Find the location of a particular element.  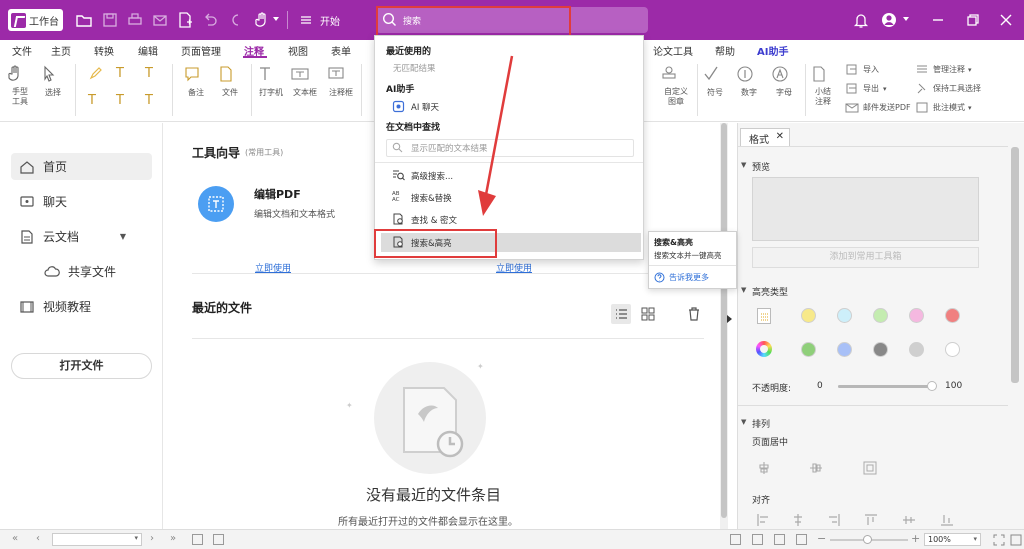

two-page-icon is located at coordinates (779, 539).